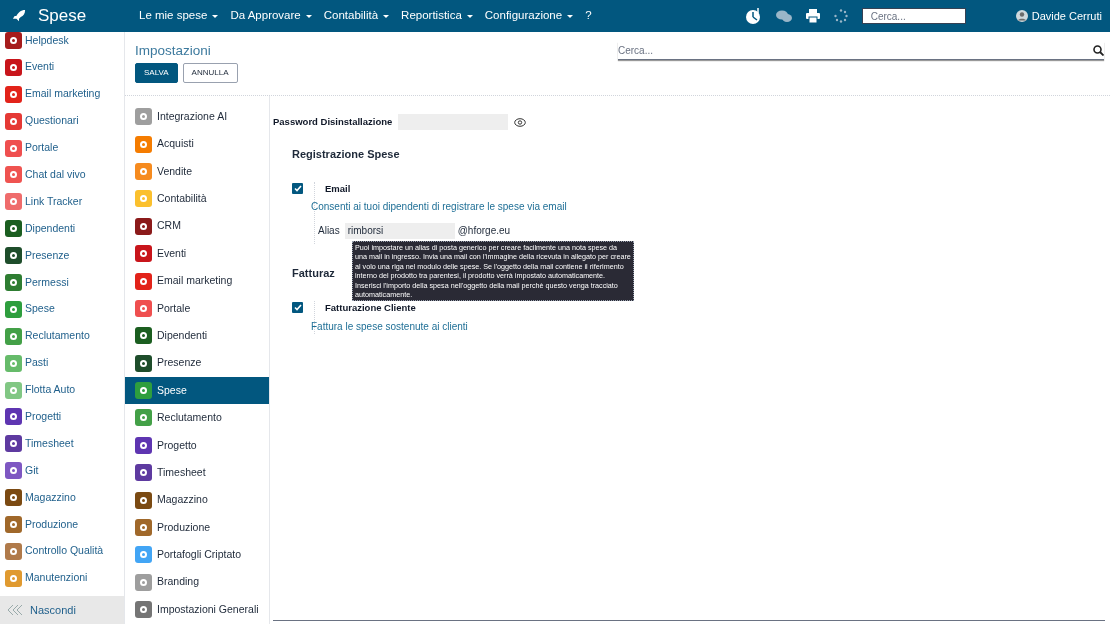 Image resolution: width=1110 pixels, height=624 pixels. Describe the element at coordinates (173, 51) in the screenshot. I see `page-title: Impostazioni` at that location.